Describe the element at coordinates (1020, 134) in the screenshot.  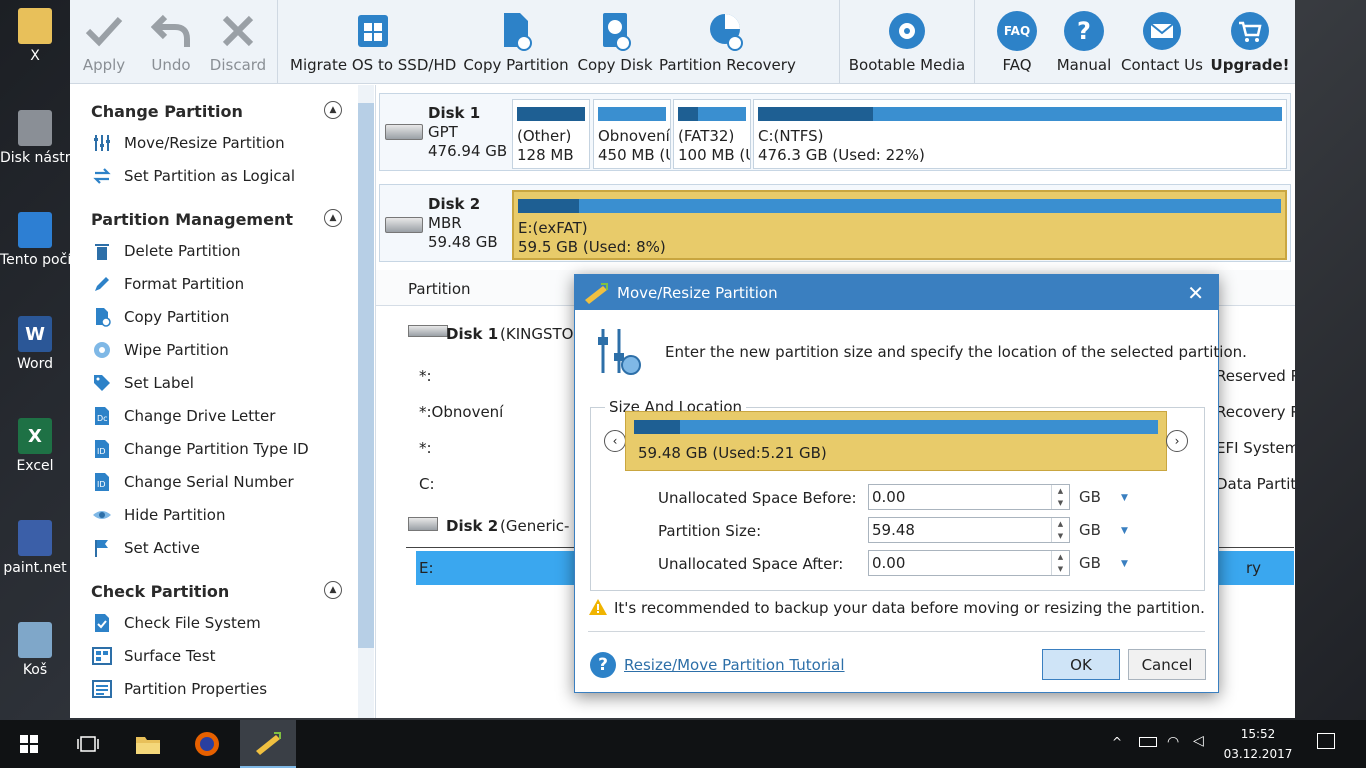
I see `partition-block: C:(NTFS) 476.3 GB (Used: 22%)` at that location.